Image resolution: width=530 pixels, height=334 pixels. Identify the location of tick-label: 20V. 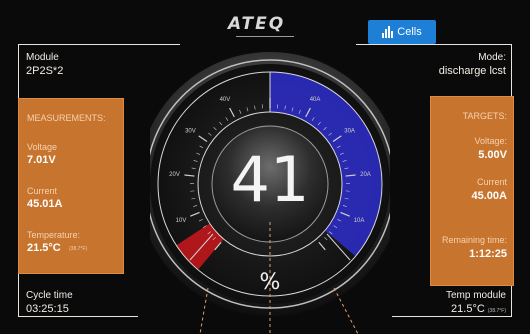
(174, 175).